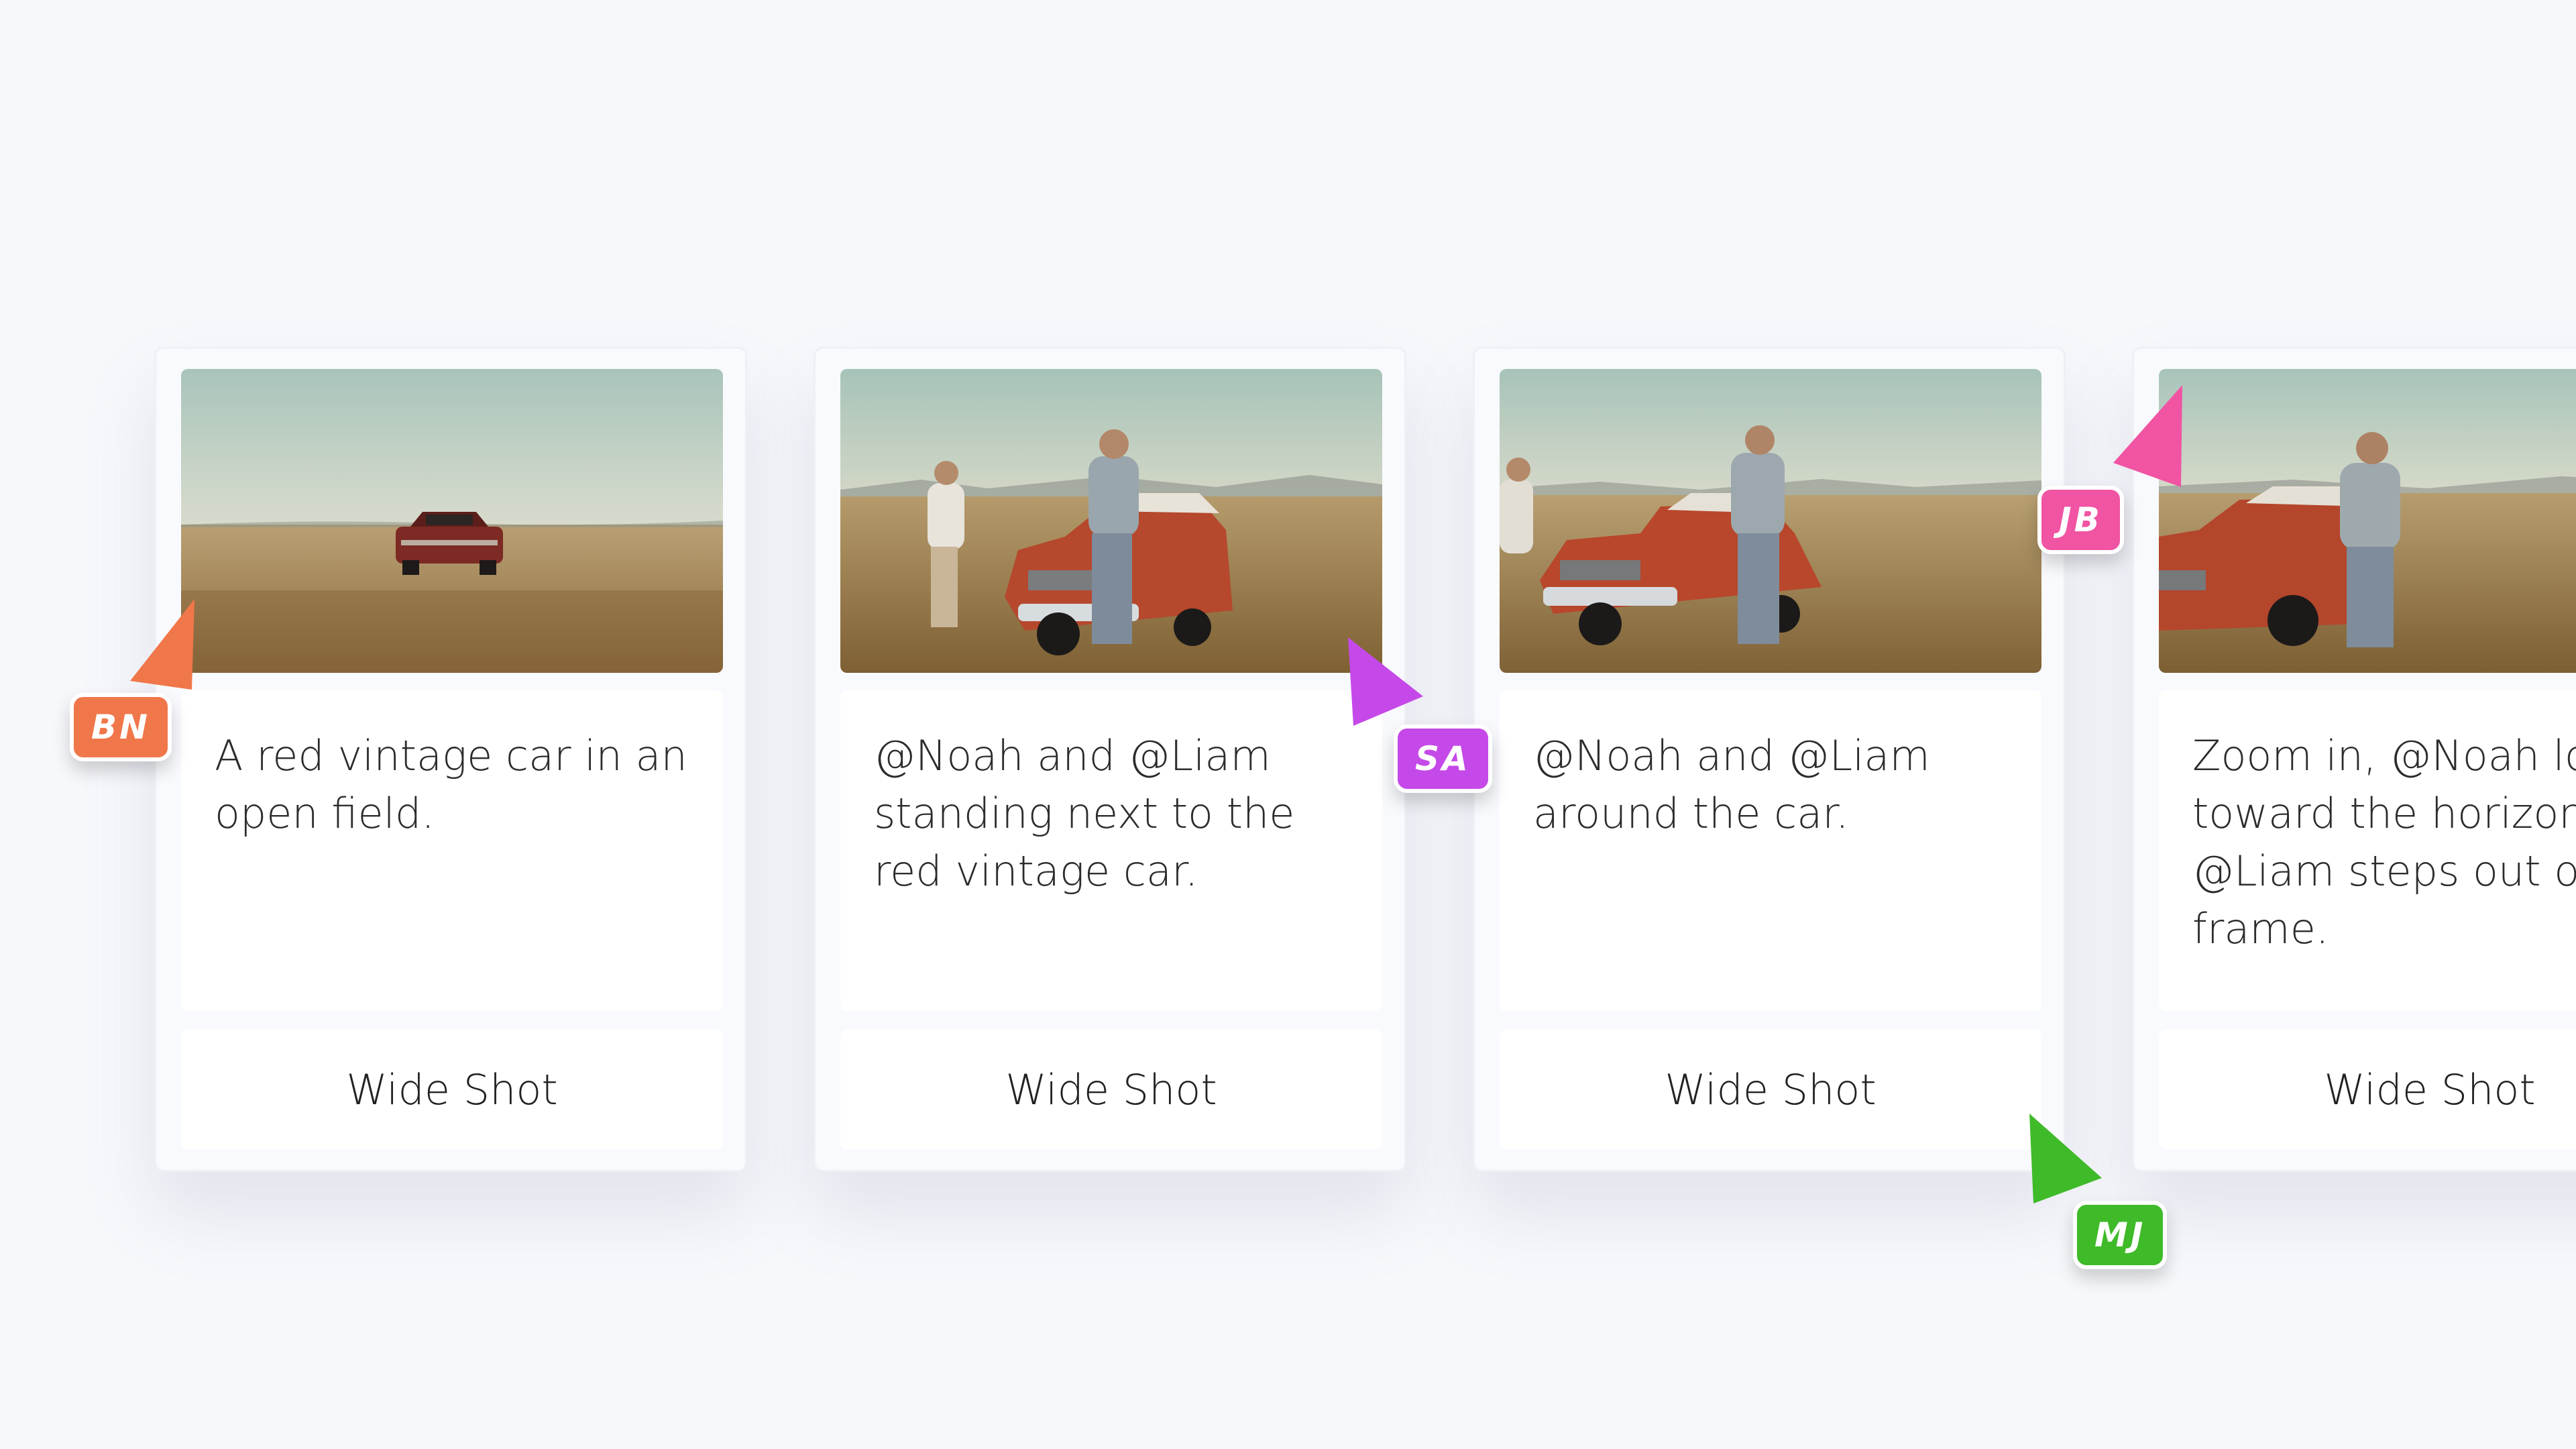  I want to click on collaborator-badge: JB, so click(2080, 520).